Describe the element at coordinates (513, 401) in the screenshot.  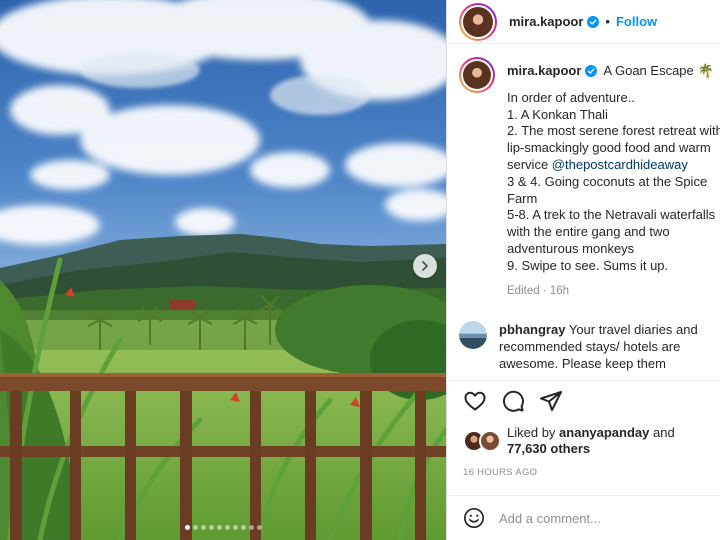
I see `comment-bubble-icon` at that location.